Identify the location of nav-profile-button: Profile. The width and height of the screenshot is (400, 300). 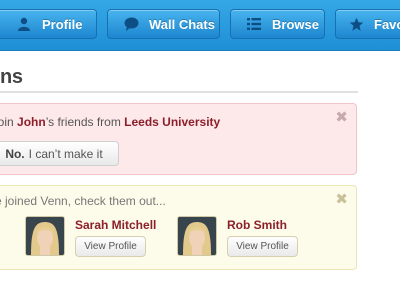
(48, 24).